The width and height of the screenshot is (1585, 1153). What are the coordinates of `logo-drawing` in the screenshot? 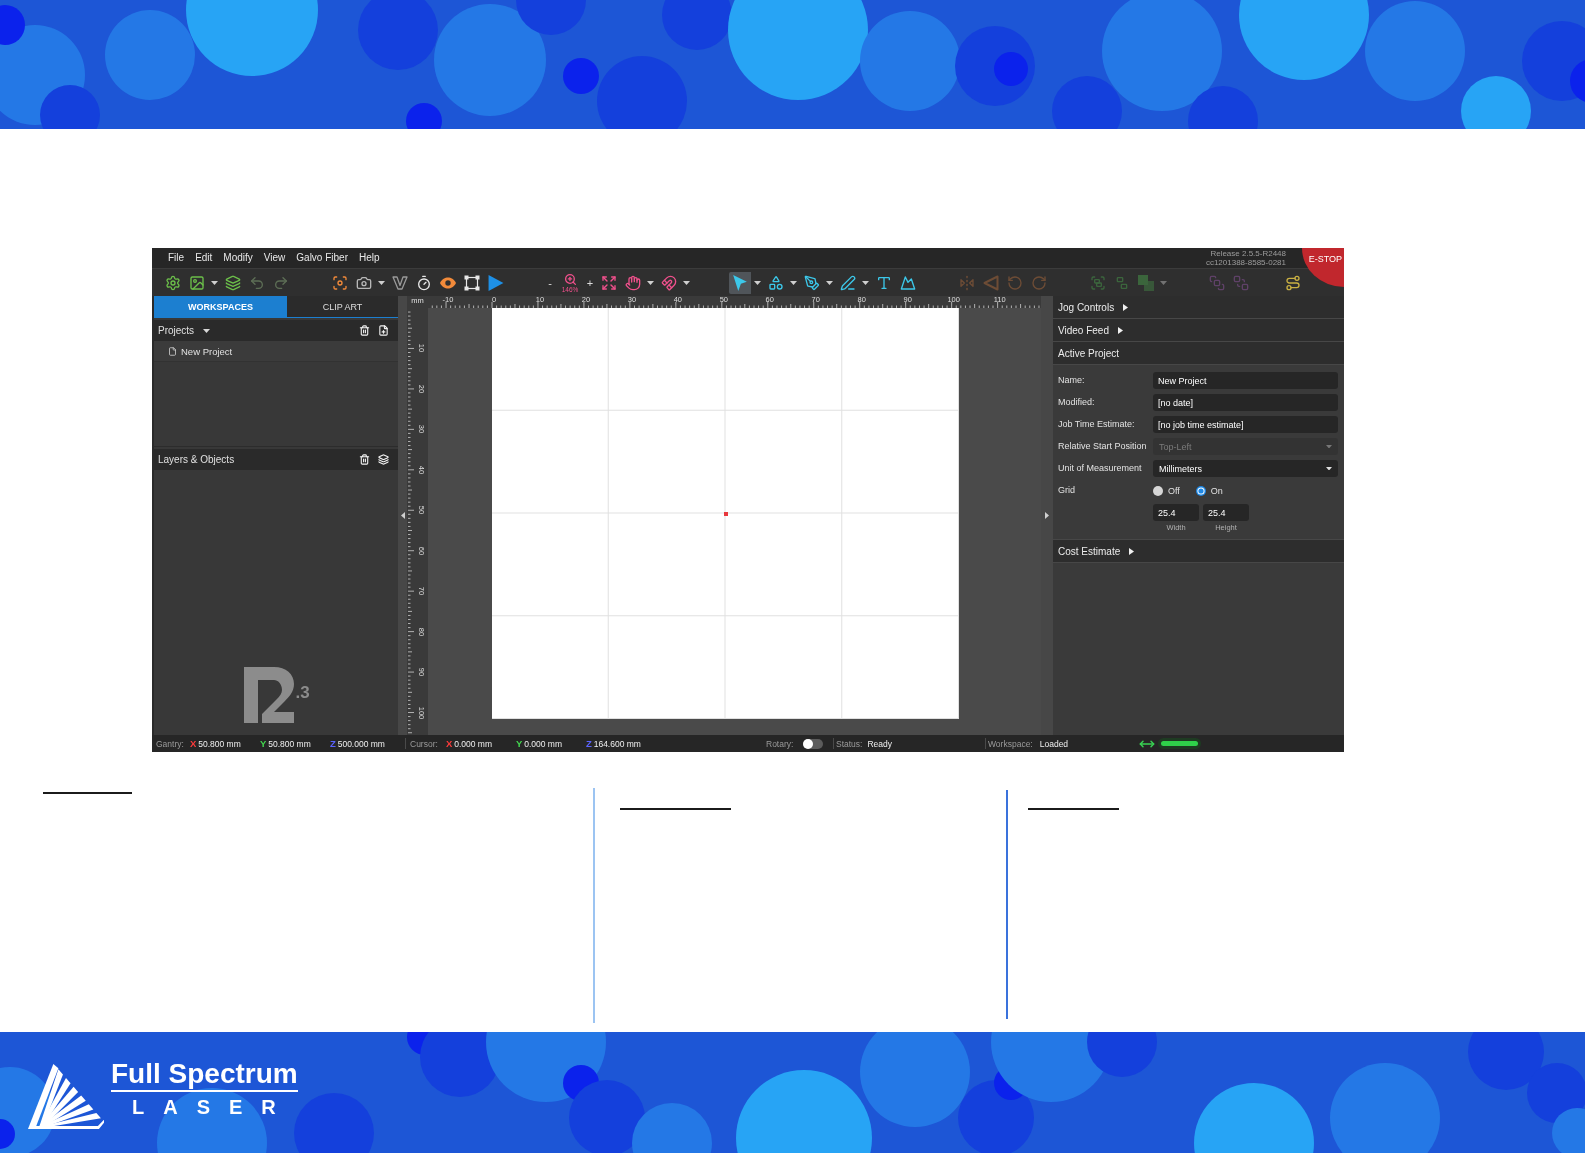 It's located at (269, 695).